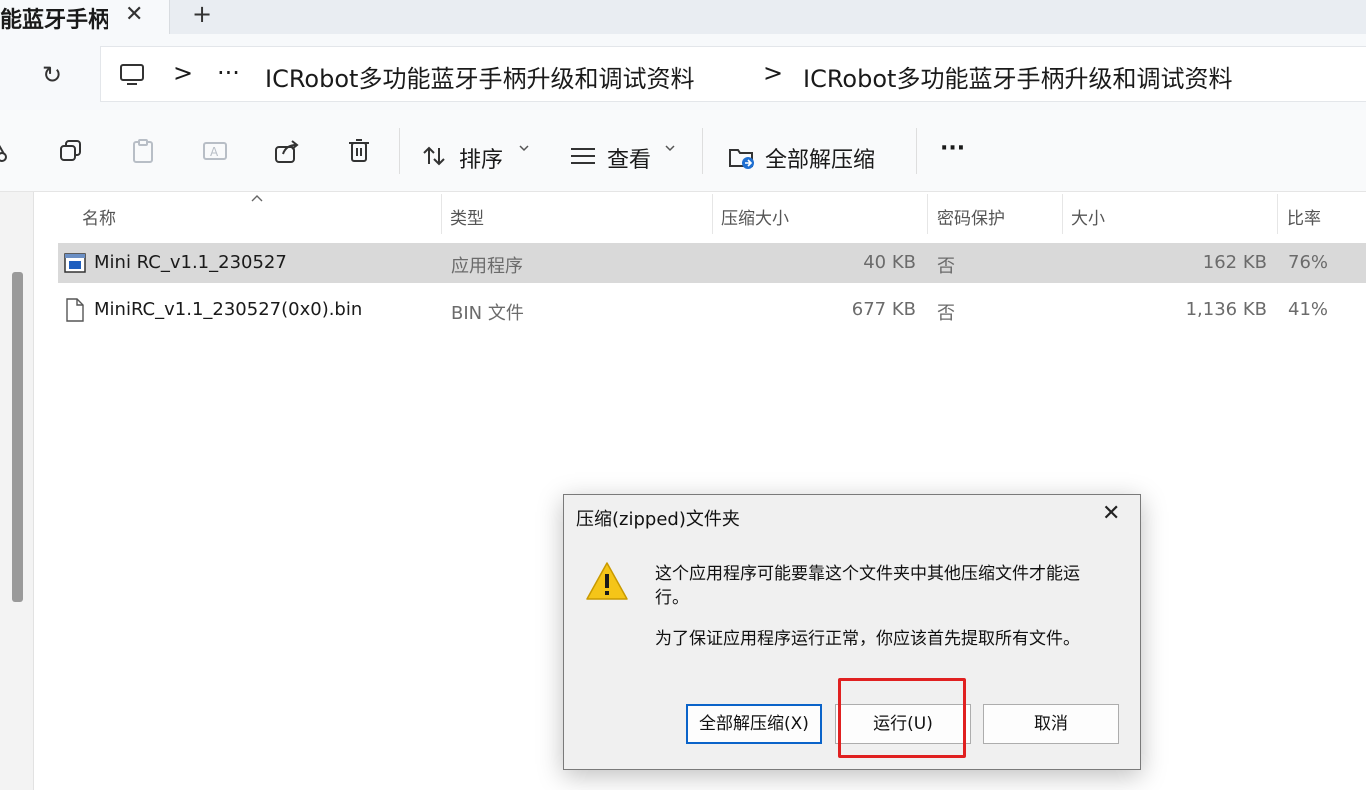 This screenshot has width=1366, height=790. Describe the element at coordinates (359, 151) in the screenshot. I see `delete-icon` at that location.